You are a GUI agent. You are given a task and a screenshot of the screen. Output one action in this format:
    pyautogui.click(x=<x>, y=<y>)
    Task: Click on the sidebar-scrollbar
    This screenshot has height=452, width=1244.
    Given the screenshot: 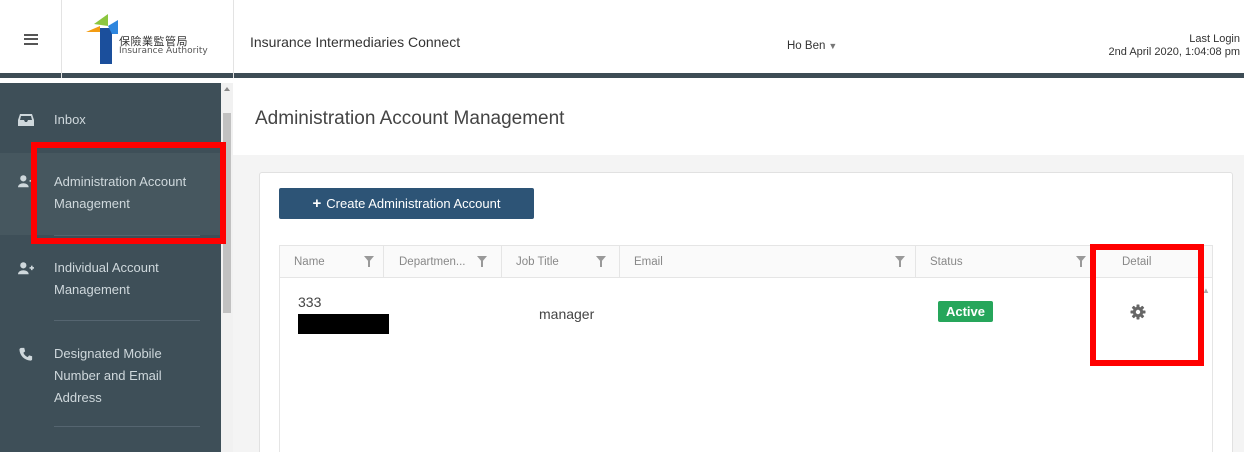 What is the action you would take?
    pyautogui.click(x=227, y=267)
    